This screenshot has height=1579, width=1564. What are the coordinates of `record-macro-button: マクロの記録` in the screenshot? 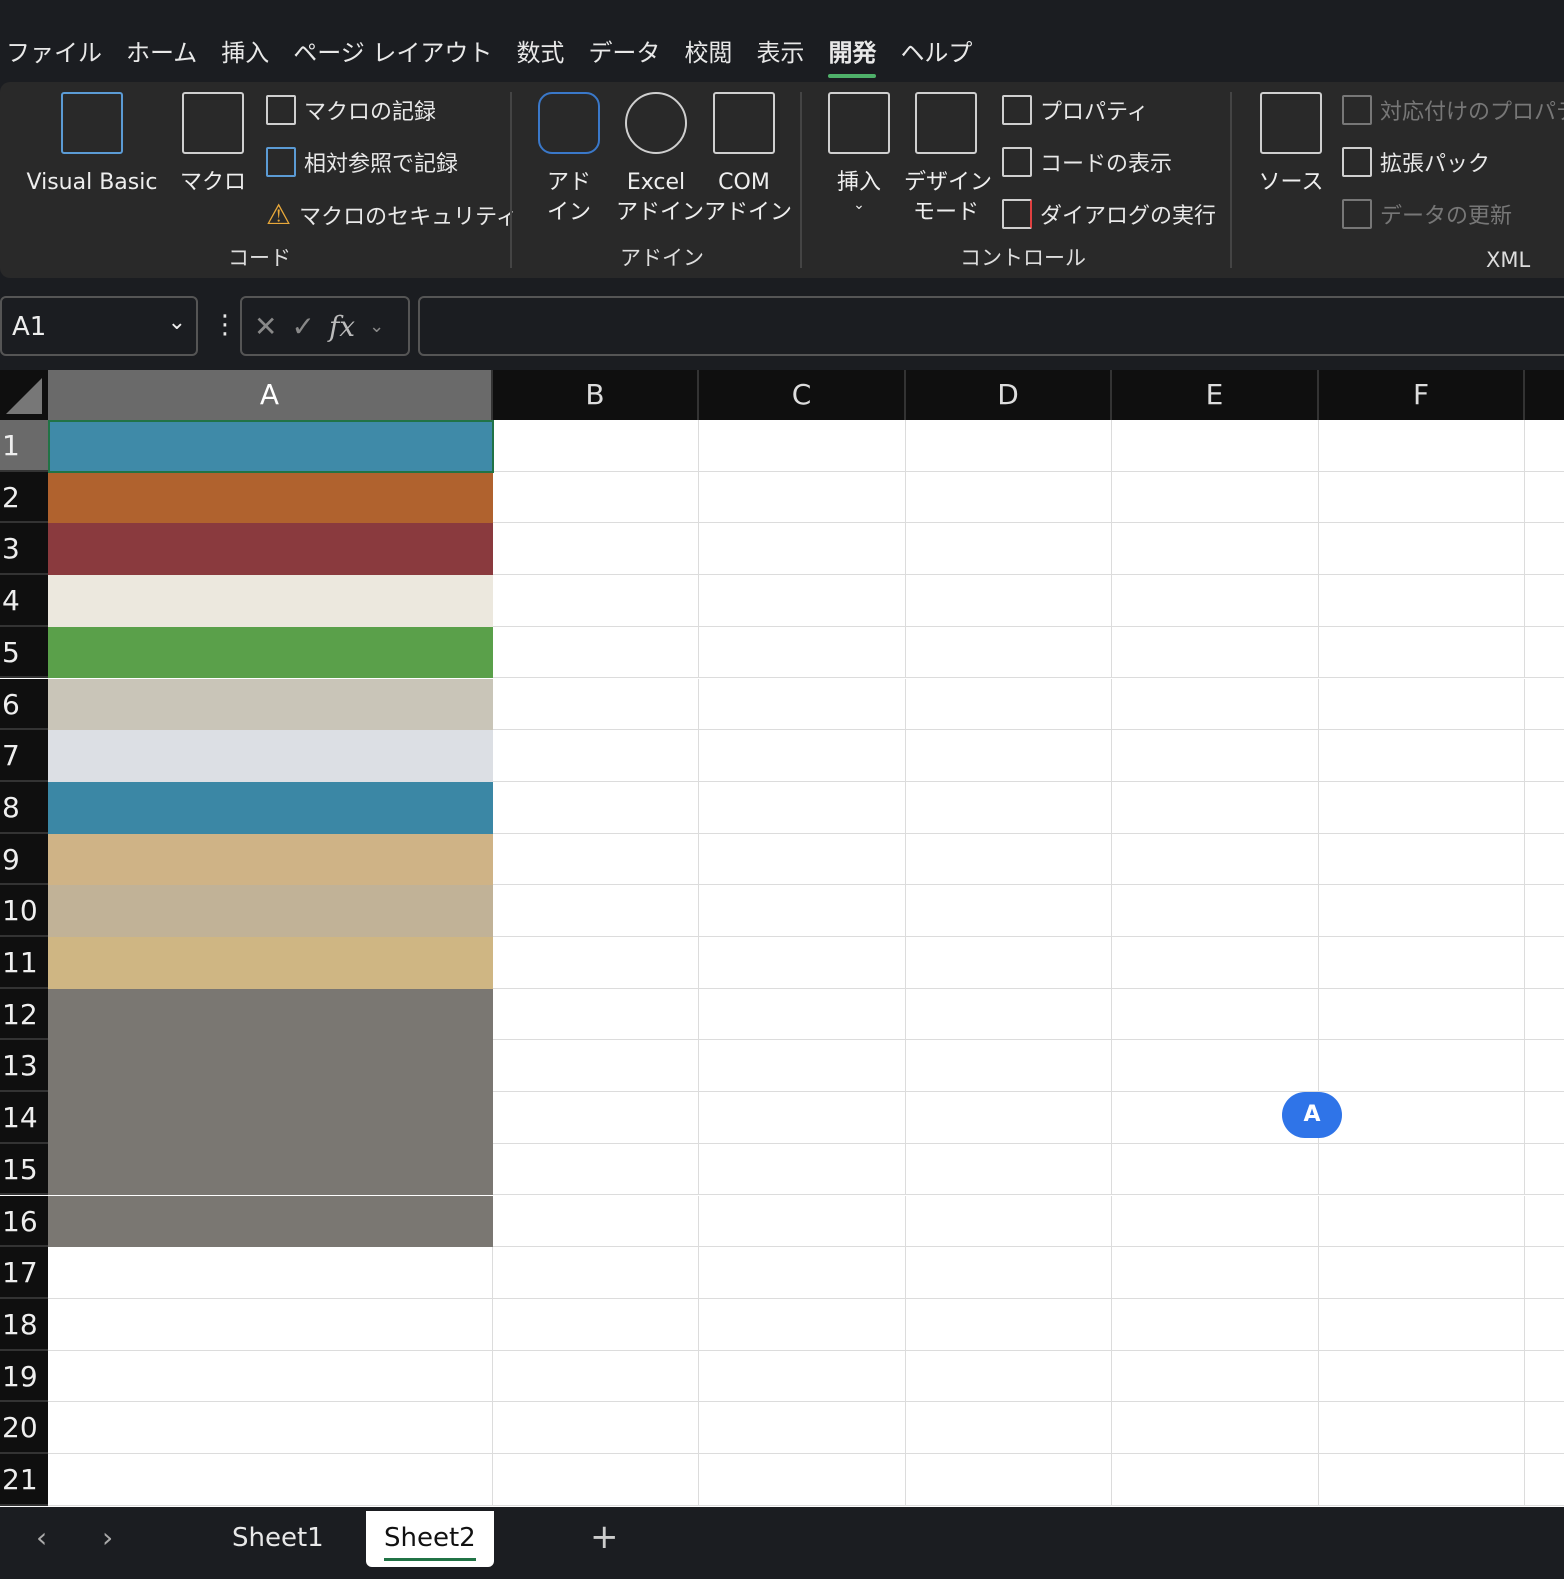 It's located at (351, 110).